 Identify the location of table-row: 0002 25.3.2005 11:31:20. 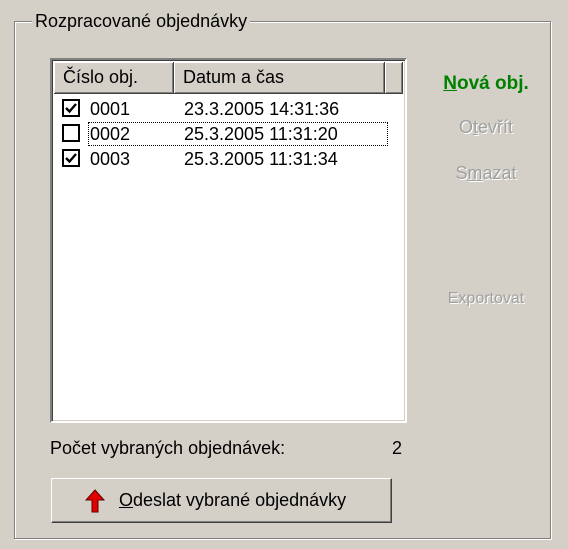
(228, 134).